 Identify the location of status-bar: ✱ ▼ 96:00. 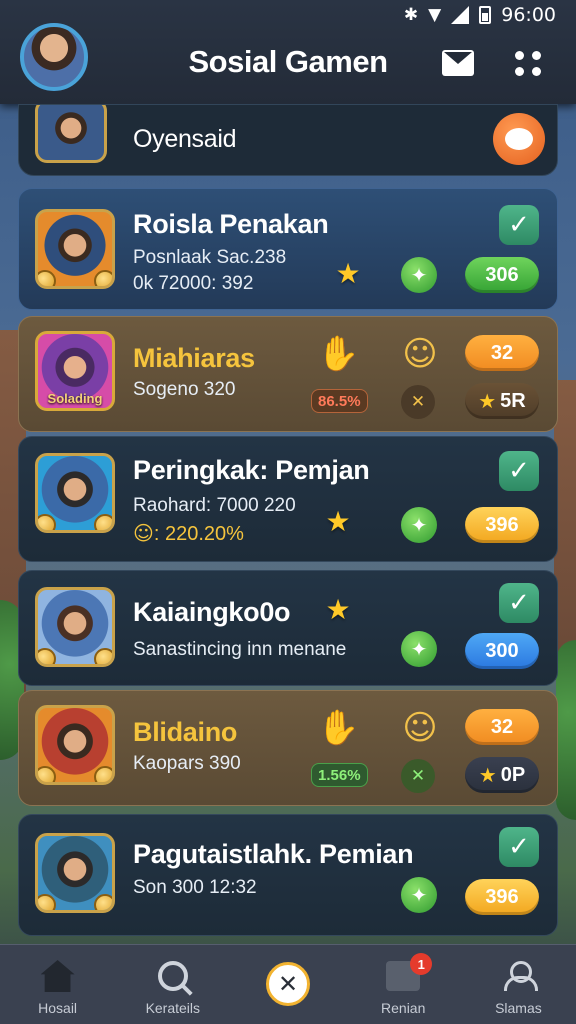
(288, 15).